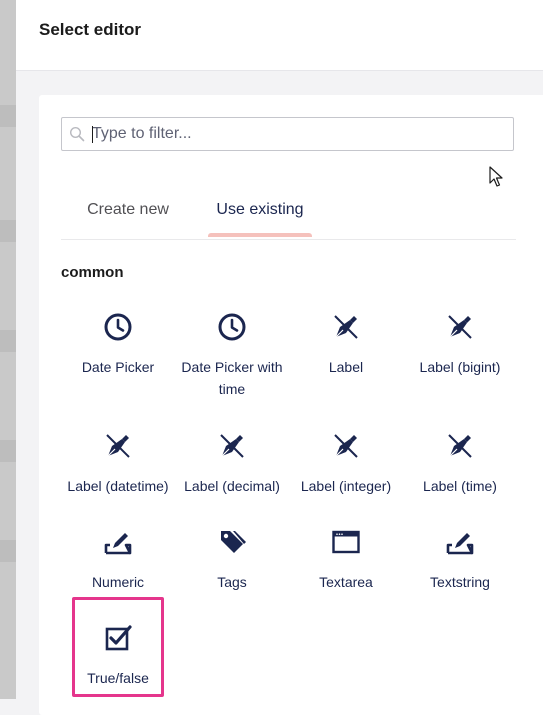 The width and height of the screenshot is (543, 715). What do you see at coordinates (346, 486) in the screenshot?
I see `editor-item-label: Label (integer)` at bounding box center [346, 486].